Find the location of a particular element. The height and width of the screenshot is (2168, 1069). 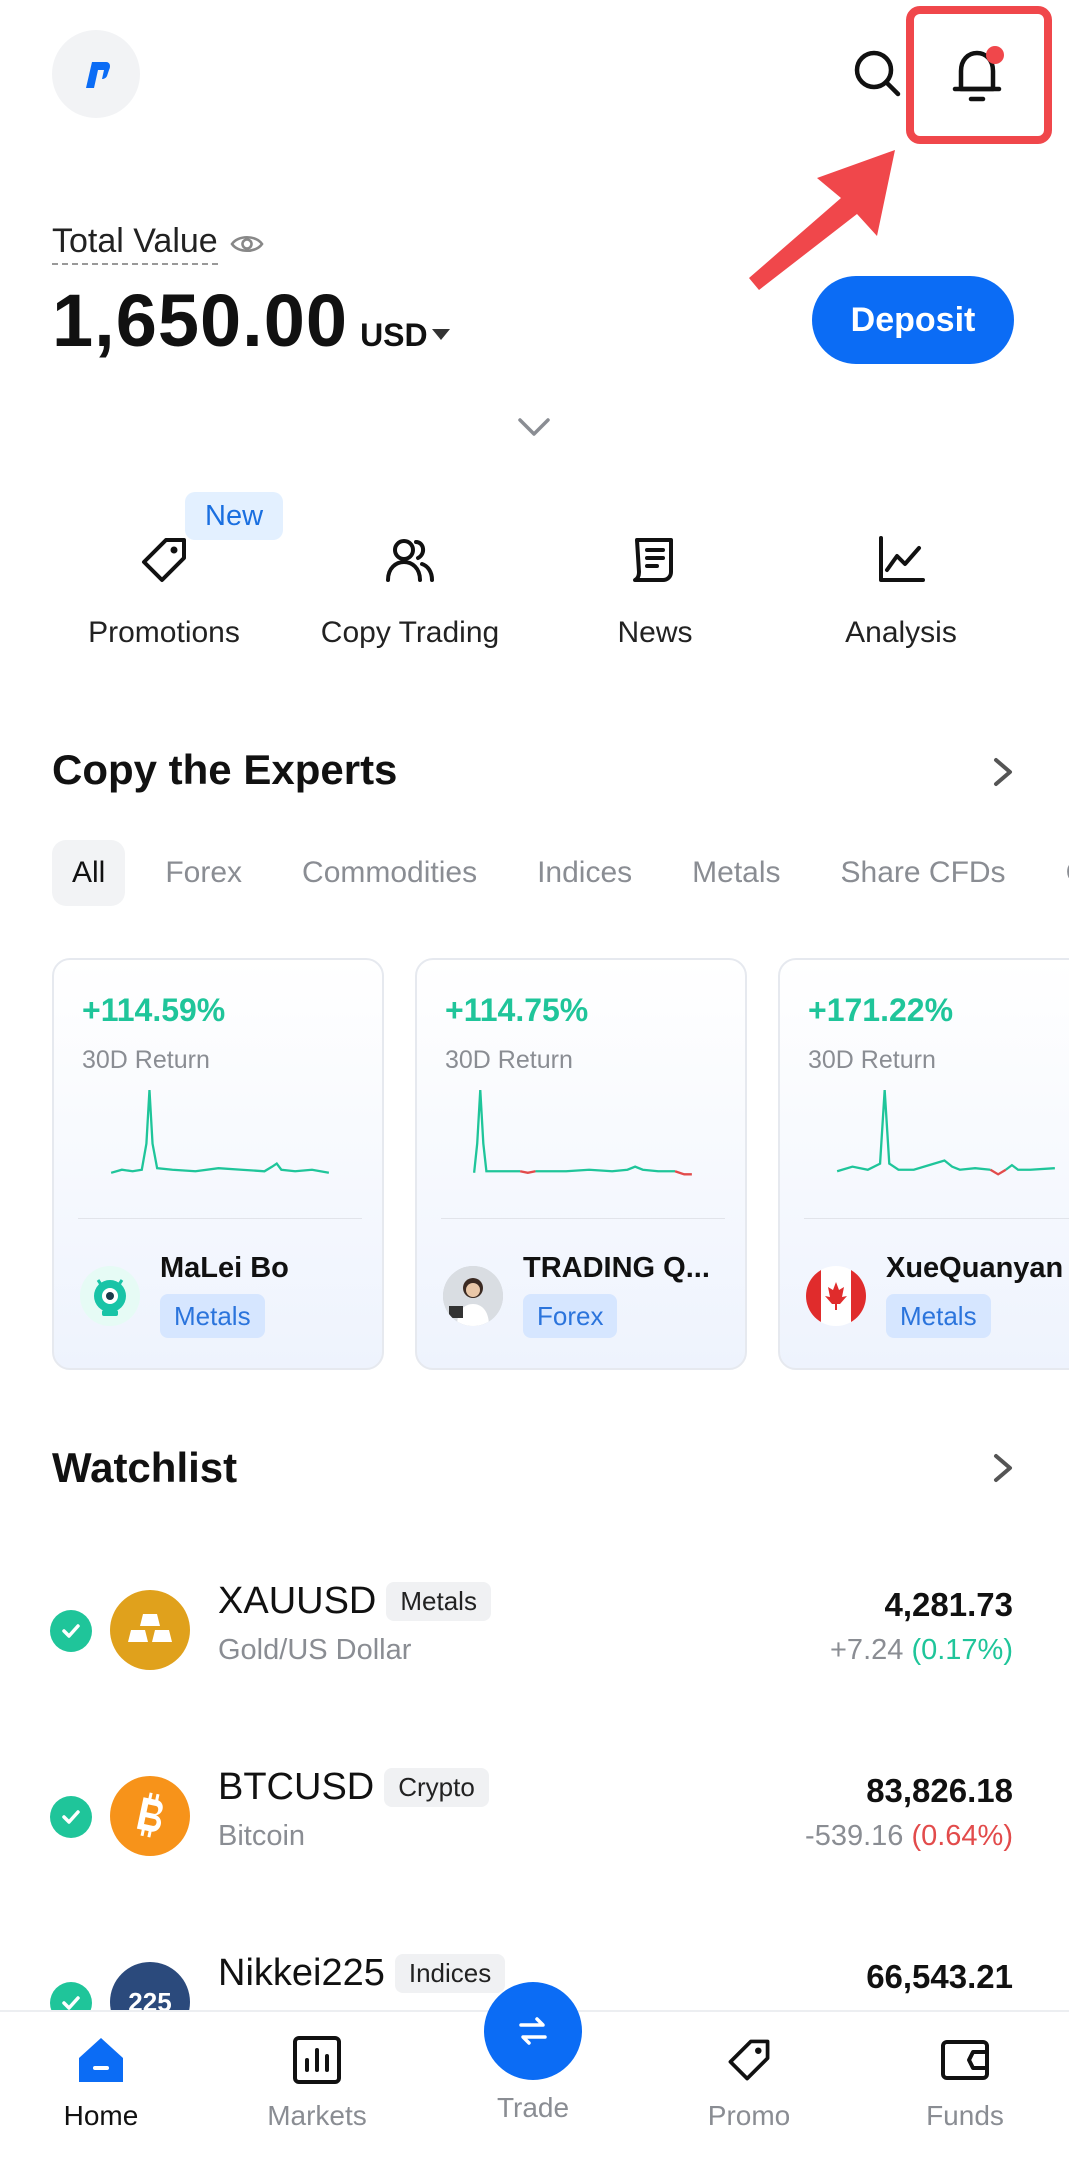

notification-dot is located at coordinates (995, 55).